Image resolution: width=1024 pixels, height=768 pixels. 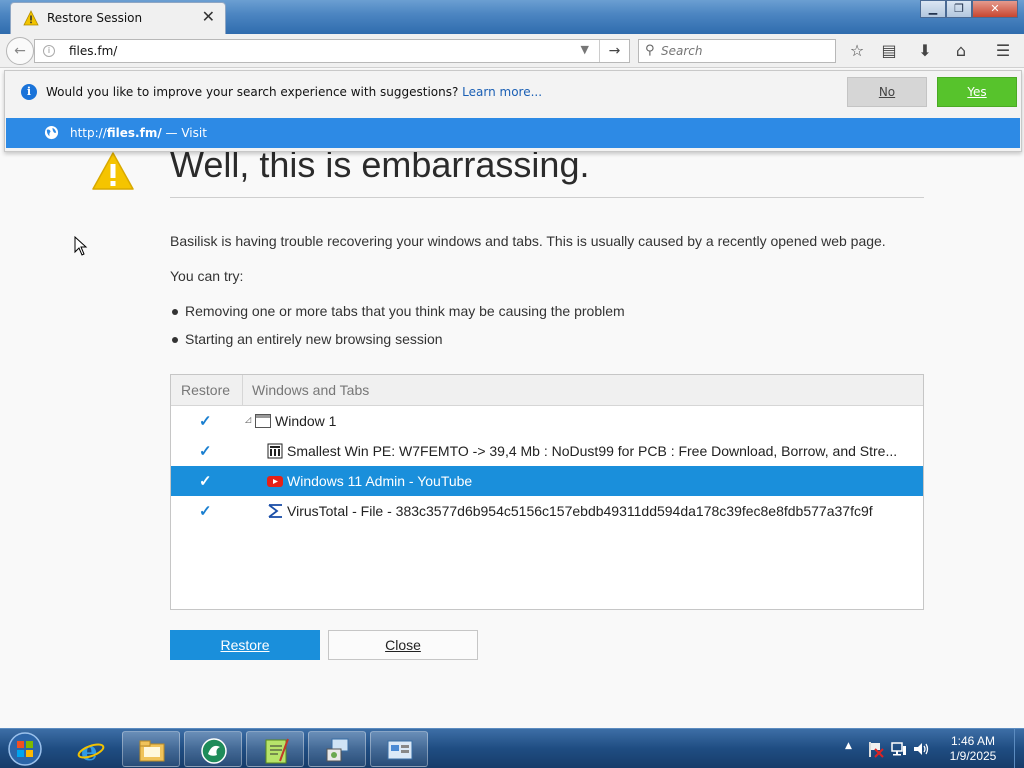 What do you see at coordinates (1003, 51) in the screenshot?
I see `menu-icon: ☰` at bounding box center [1003, 51].